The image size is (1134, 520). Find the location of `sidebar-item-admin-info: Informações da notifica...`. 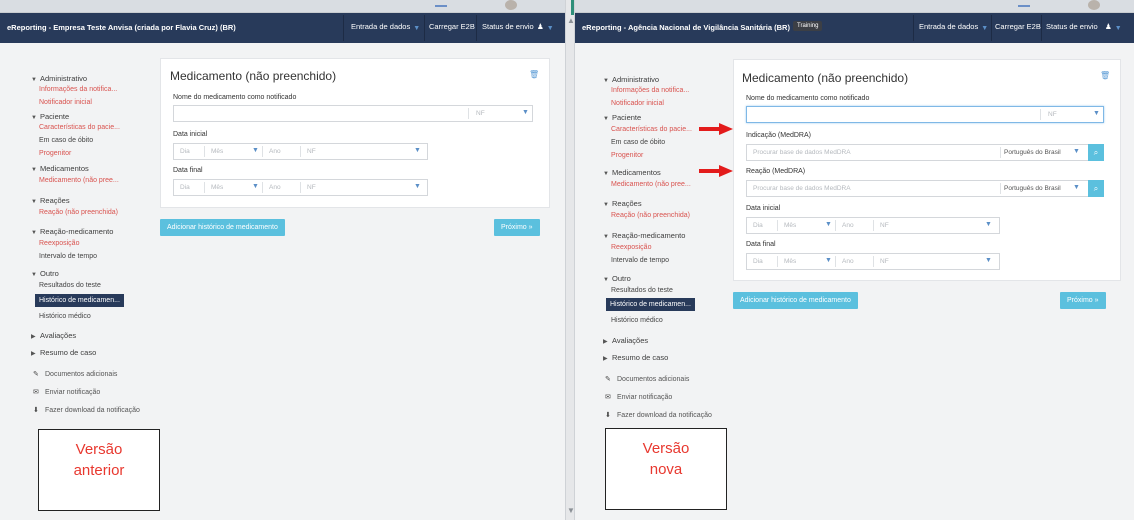

sidebar-item-admin-info: Informações da notifica... is located at coordinates (78, 89).